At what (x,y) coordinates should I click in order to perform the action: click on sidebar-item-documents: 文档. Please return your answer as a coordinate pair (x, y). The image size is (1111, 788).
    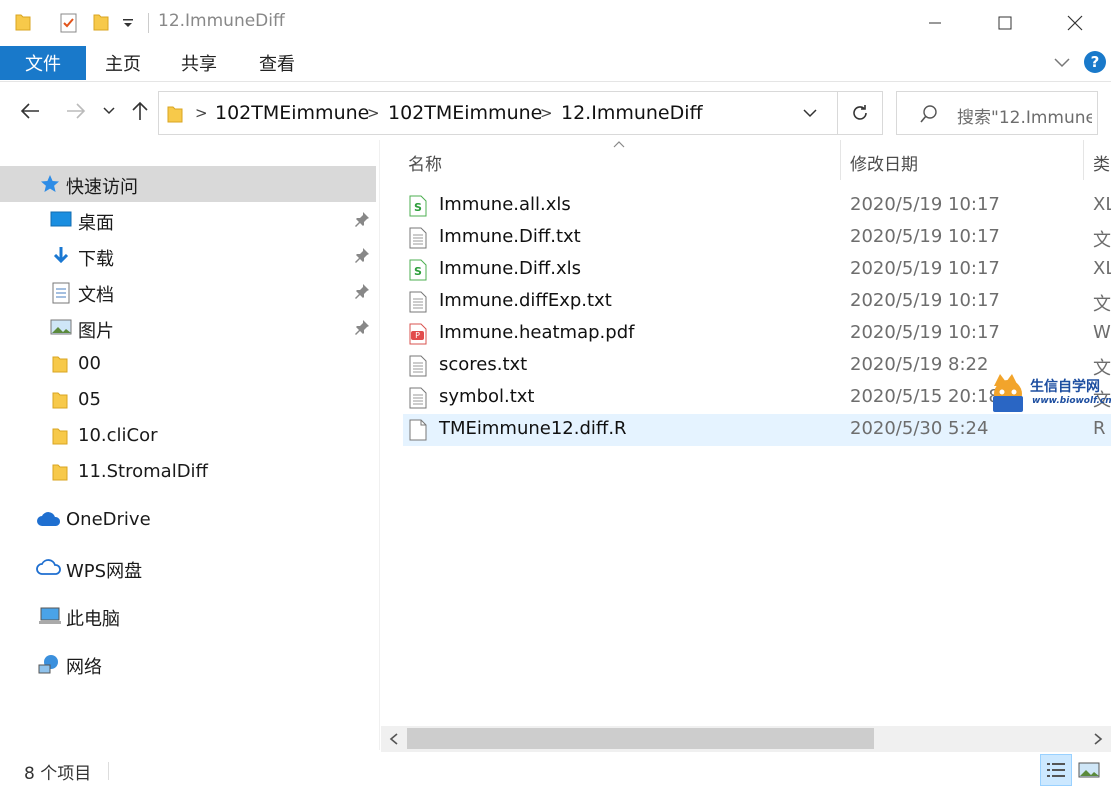
    Looking at the image, I should click on (188, 292).